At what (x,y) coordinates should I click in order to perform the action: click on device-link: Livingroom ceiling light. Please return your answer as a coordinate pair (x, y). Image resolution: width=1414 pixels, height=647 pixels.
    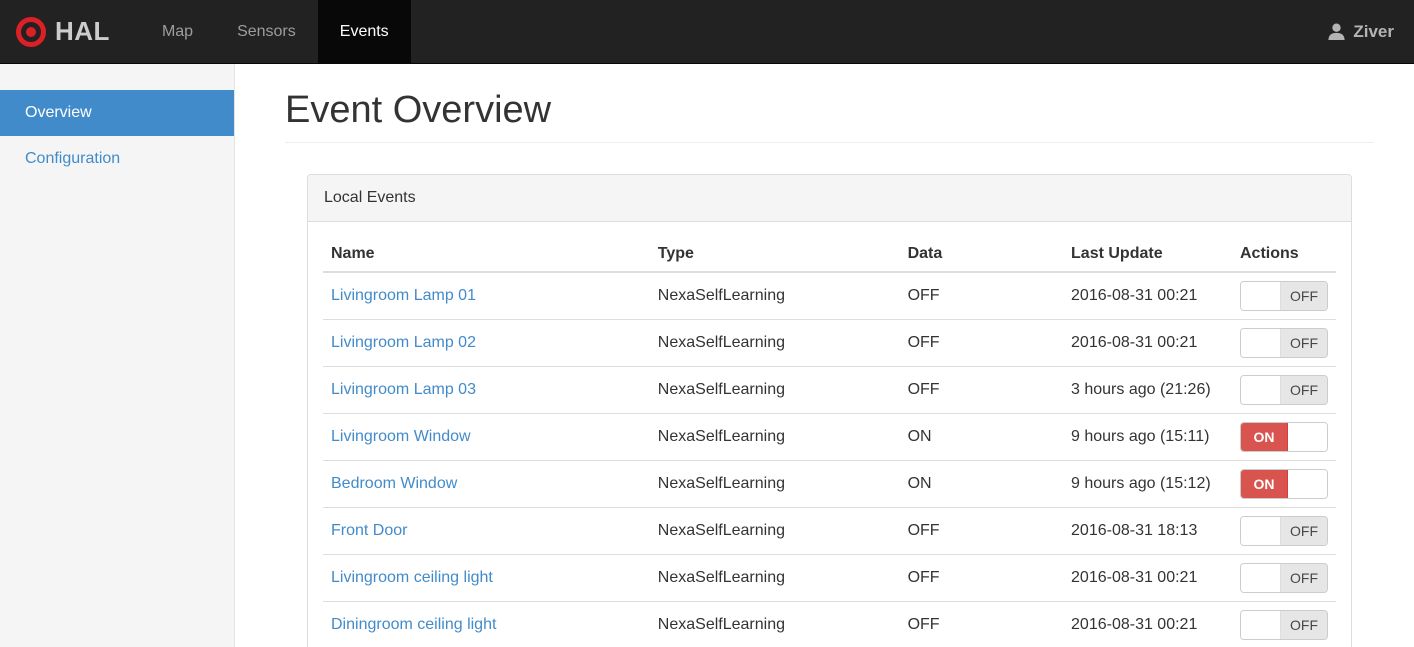
    Looking at the image, I should click on (412, 577).